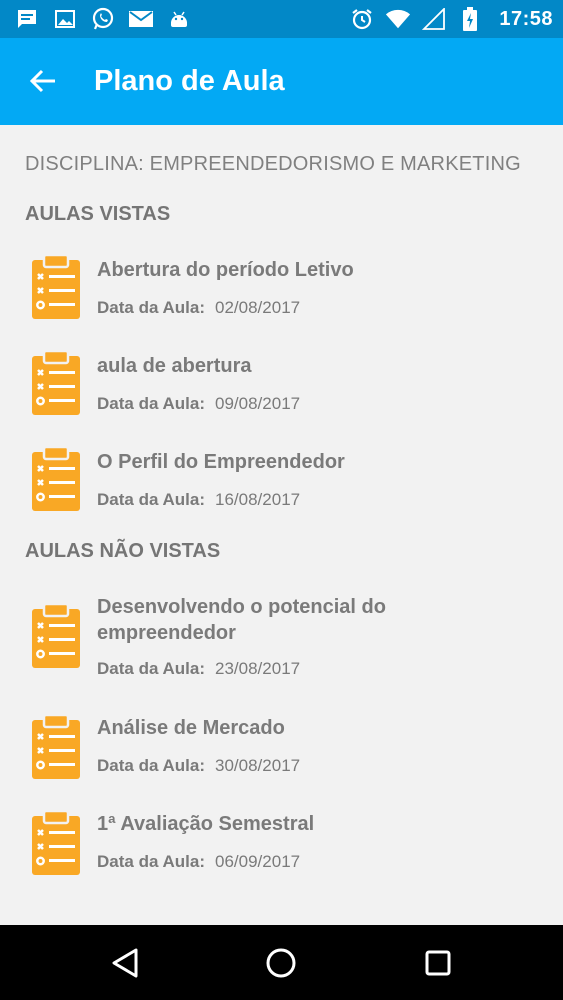 The image size is (563, 1000). What do you see at coordinates (398, 19) in the screenshot?
I see `wifi-icon` at bounding box center [398, 19].